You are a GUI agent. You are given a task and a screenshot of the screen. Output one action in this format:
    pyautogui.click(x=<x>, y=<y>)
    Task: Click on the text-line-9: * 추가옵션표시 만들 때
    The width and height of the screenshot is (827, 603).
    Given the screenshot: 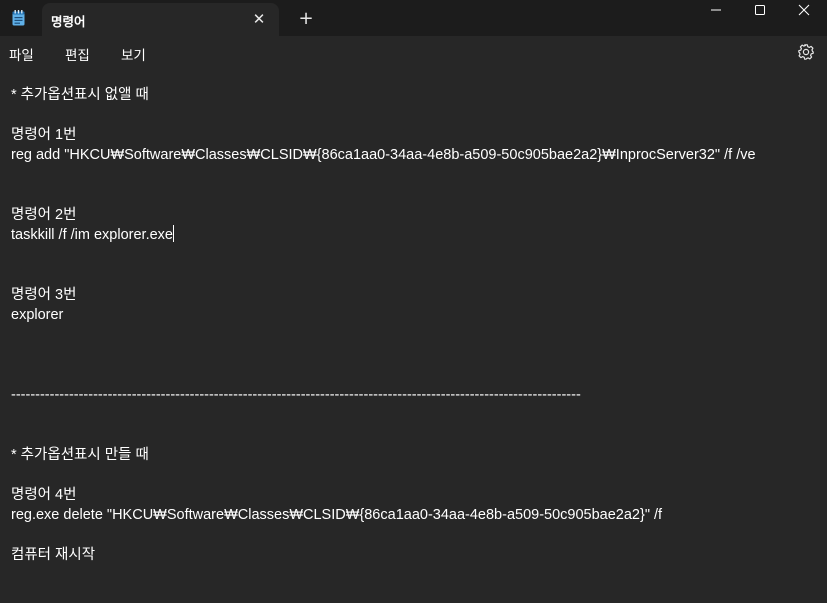 What is the action you would take?
    pyautogui.click(x=80, y=455)
    